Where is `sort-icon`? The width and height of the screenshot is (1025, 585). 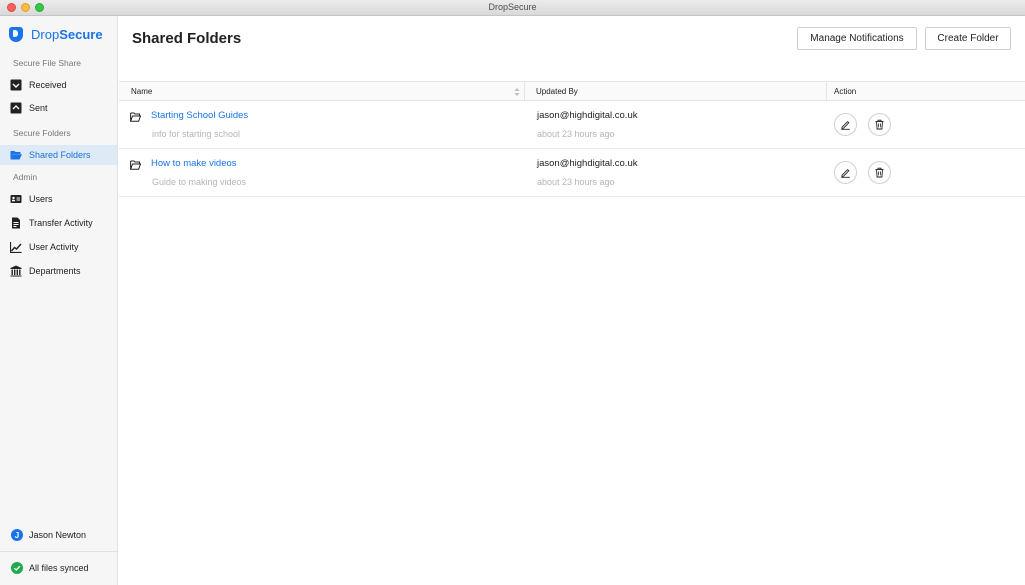
sort-icon is located at coordinates (517, 92).